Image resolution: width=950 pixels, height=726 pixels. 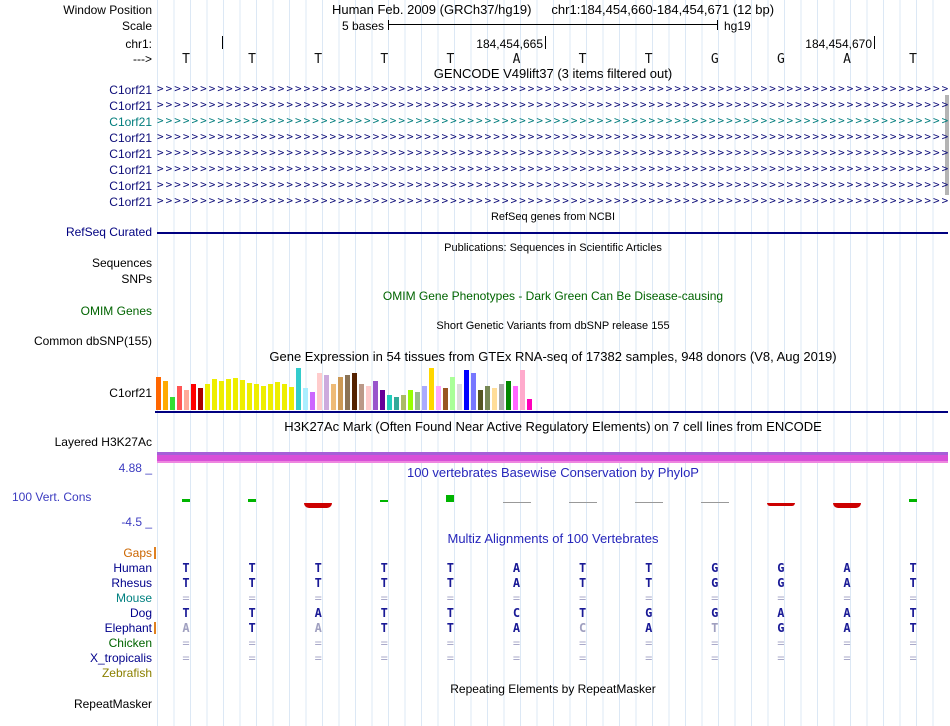 What do you see at coordinates (76, 568) in the screenshot?
I see `species-label-human: Human` at bounding box center [76, 568].